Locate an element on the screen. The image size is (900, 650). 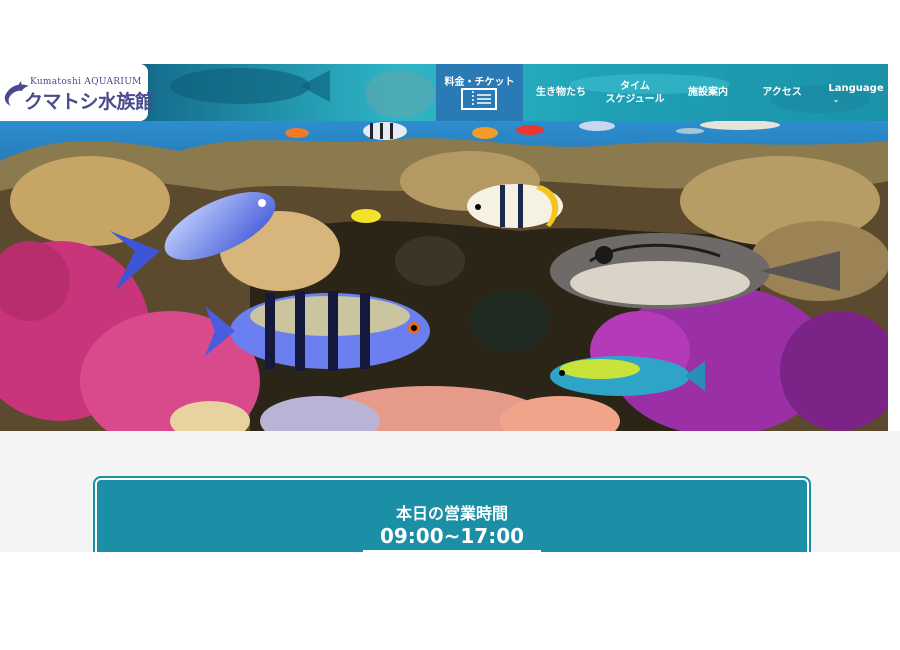
business-hours-title: 本日の営業時間 is located at coordinates (451, 513).